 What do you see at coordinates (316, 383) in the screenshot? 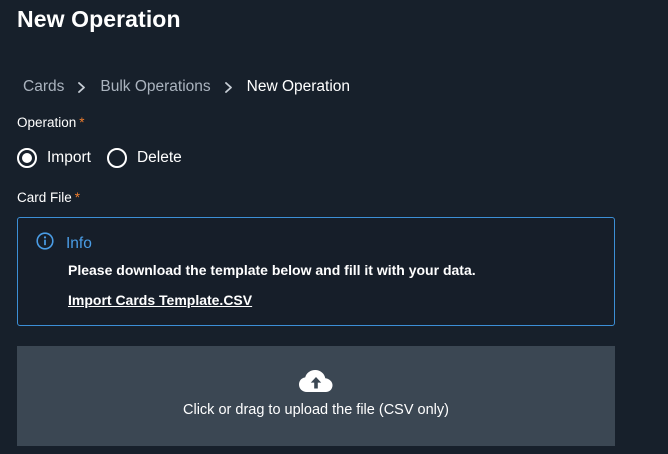
I see `cloud-upload-icon` at bounding box center [316, 383].